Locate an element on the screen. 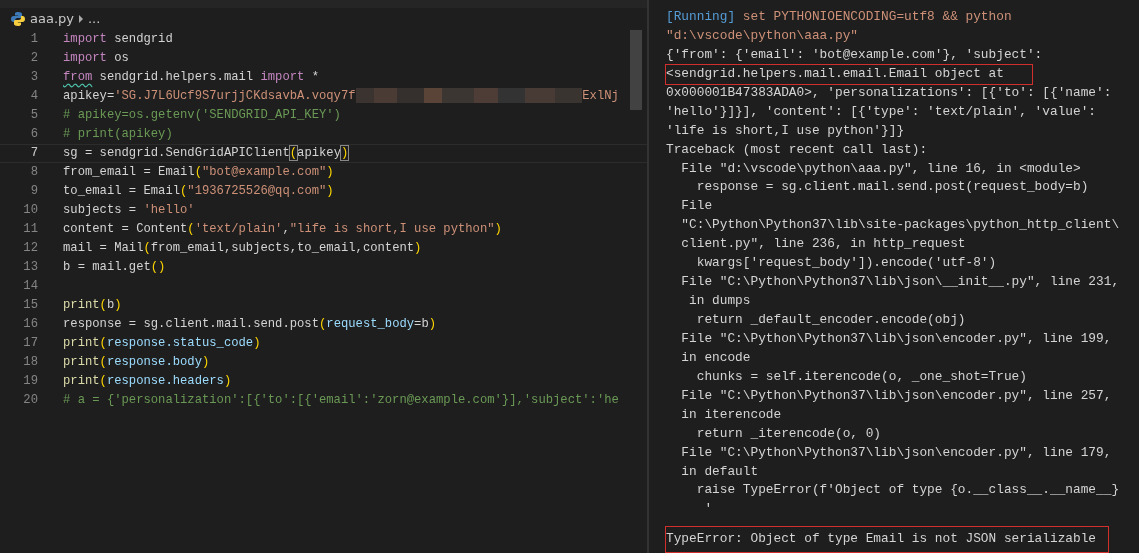 This screenshot has height=553, width=1139. code-line: subjects = 'hello' is located at coordinates (129, 210).